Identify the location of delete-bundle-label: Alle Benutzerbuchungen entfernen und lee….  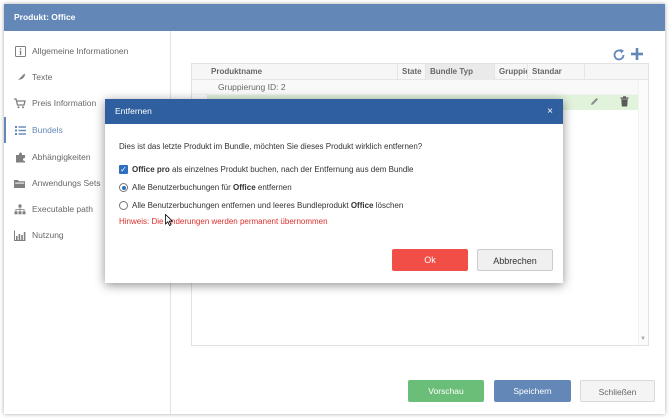
(267, 205).